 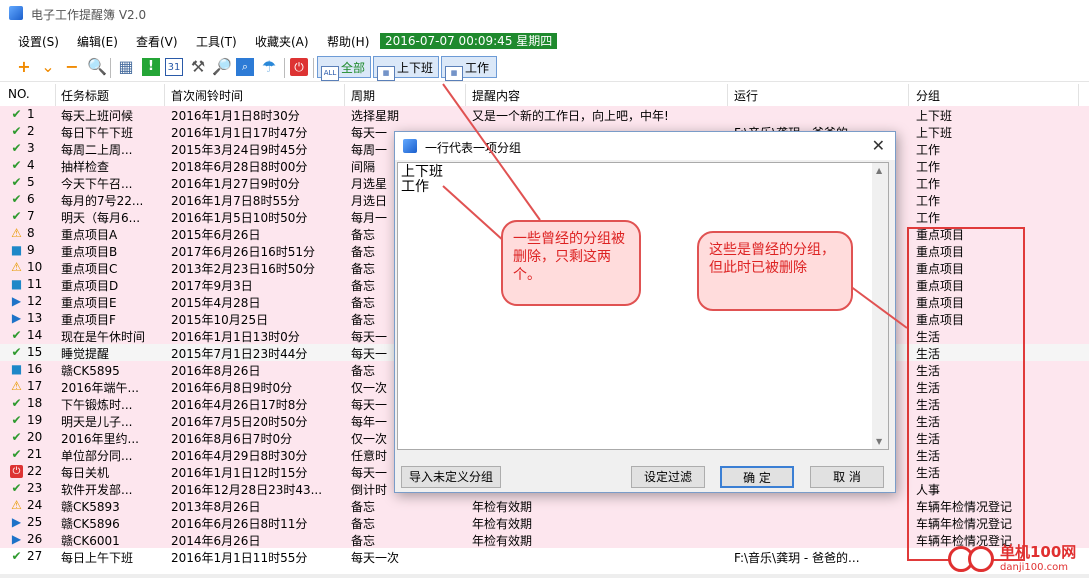 I want to click on watermark-url: danji100.com, so click(x=1034, y=567).